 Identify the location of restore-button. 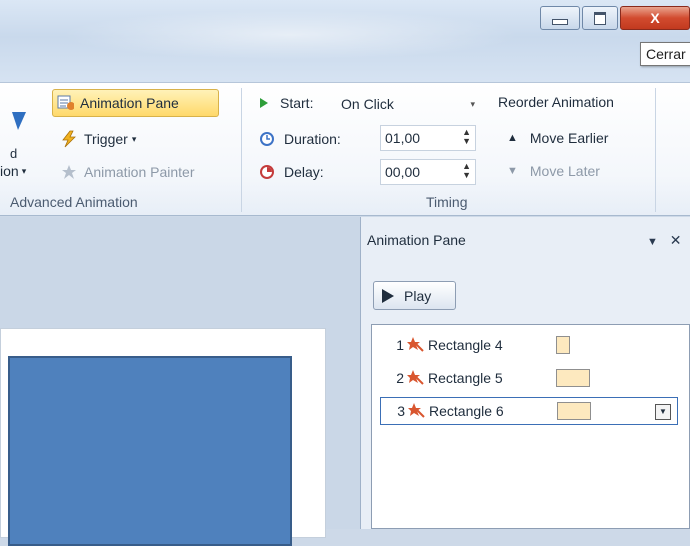
(600, 18).